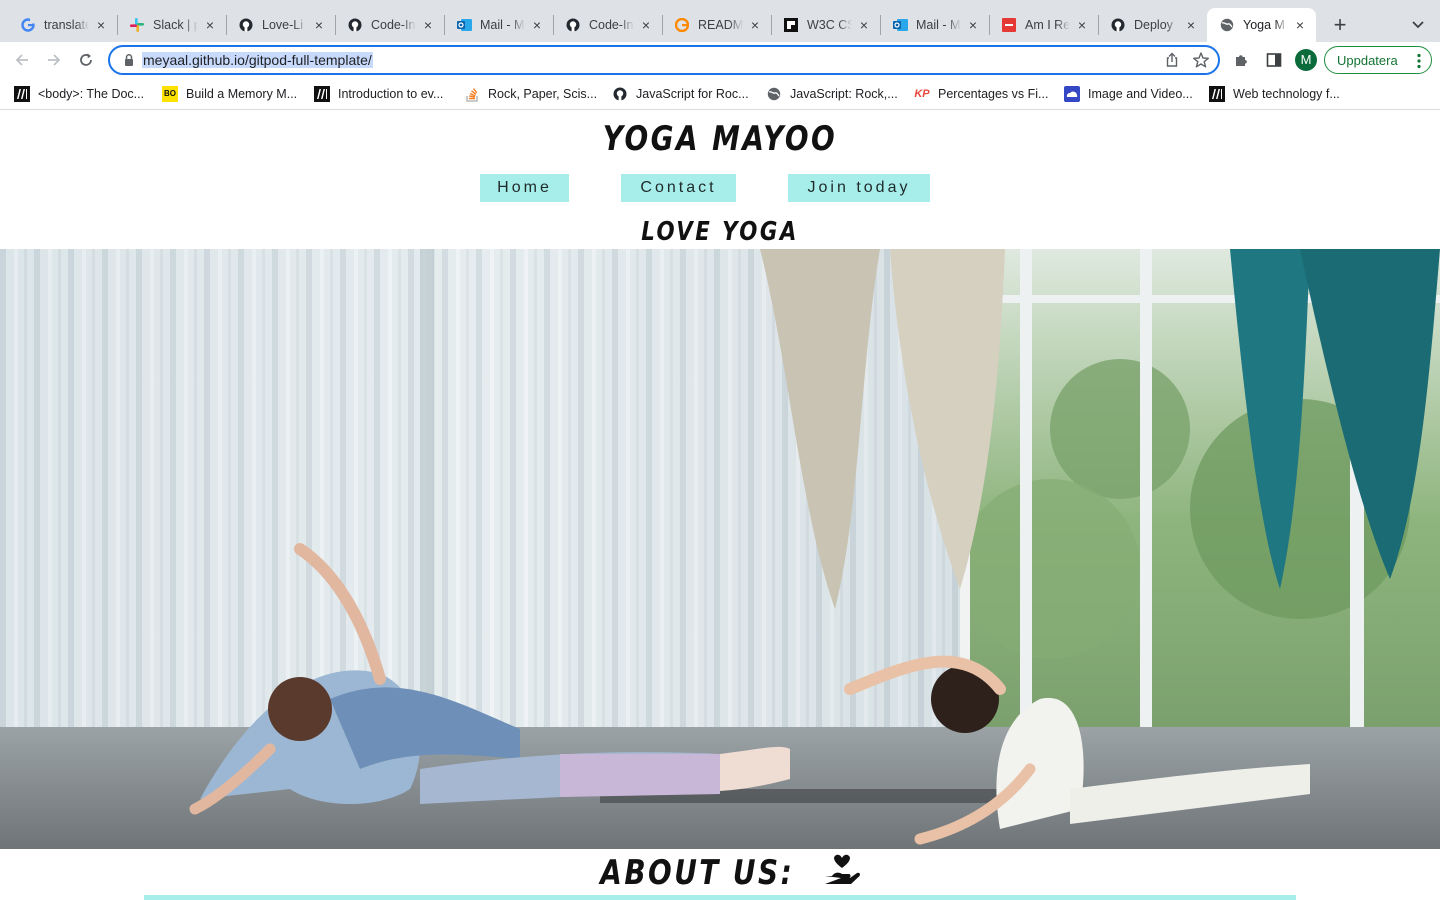 This screenshot has height=900, width=1440. What do you see at coordinates (129, 60) in the screenshot?
I see `lock-icon` at bounding box center [129, 60].